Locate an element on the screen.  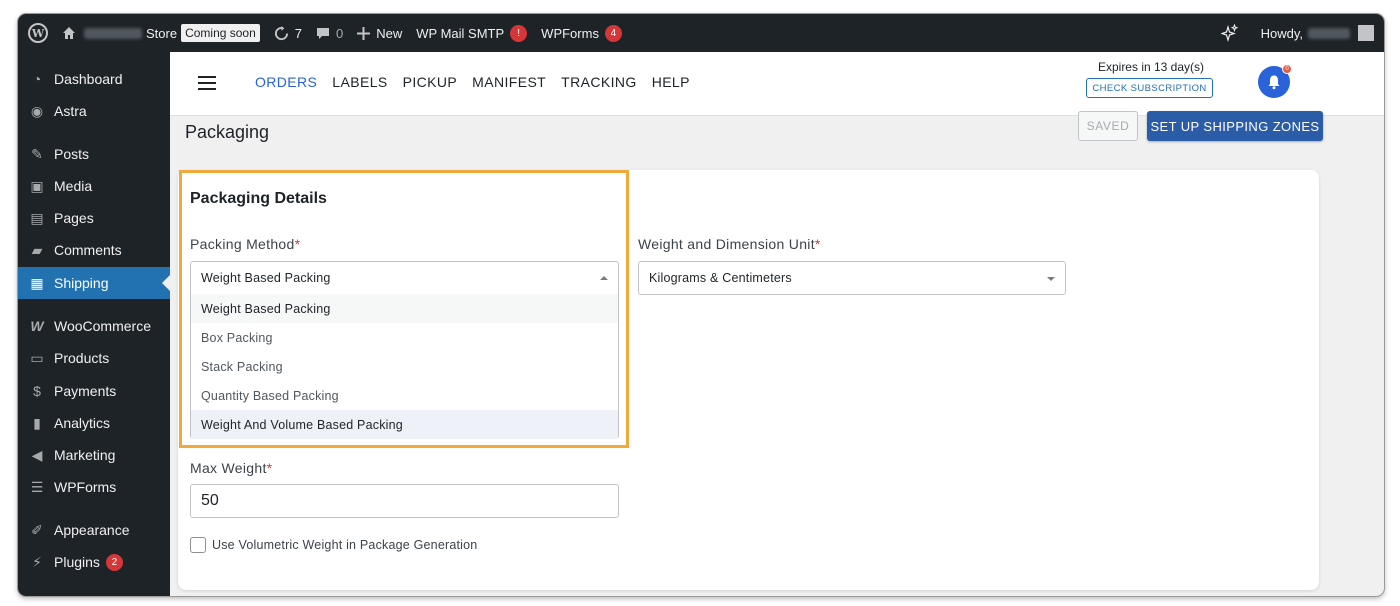
max-weight-input: 50 is located at coordinates (404, 501).